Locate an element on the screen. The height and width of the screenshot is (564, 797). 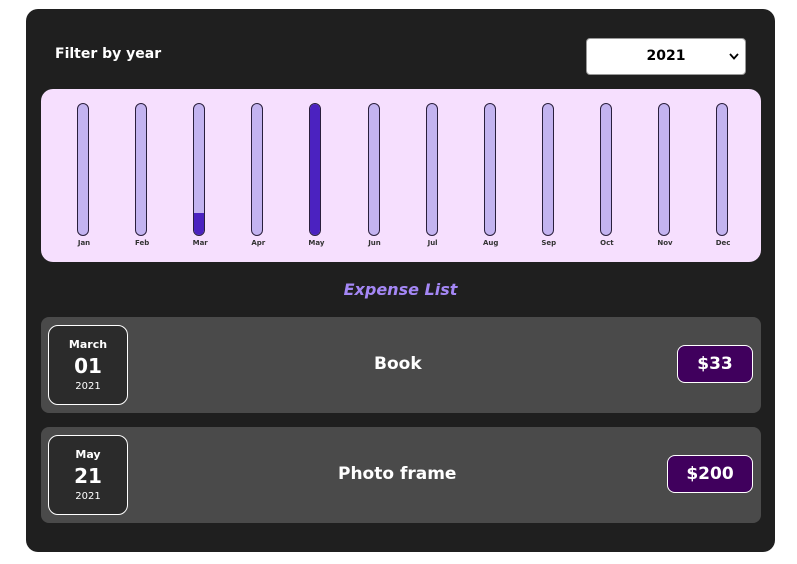
expense-amount: $33 is located at coordinates (715, 364).